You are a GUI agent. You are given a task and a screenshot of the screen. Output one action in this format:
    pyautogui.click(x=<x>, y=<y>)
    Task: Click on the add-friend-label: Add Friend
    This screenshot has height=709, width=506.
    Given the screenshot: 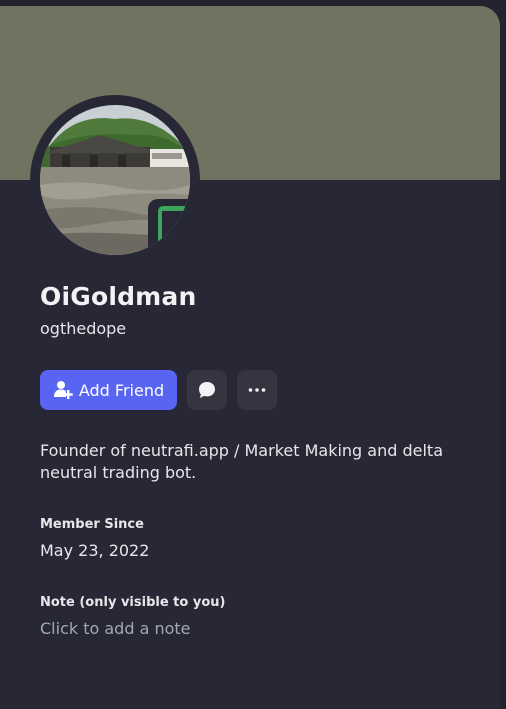 What is the action you would take?
    pyautogui.click(x=121, y=390)
    